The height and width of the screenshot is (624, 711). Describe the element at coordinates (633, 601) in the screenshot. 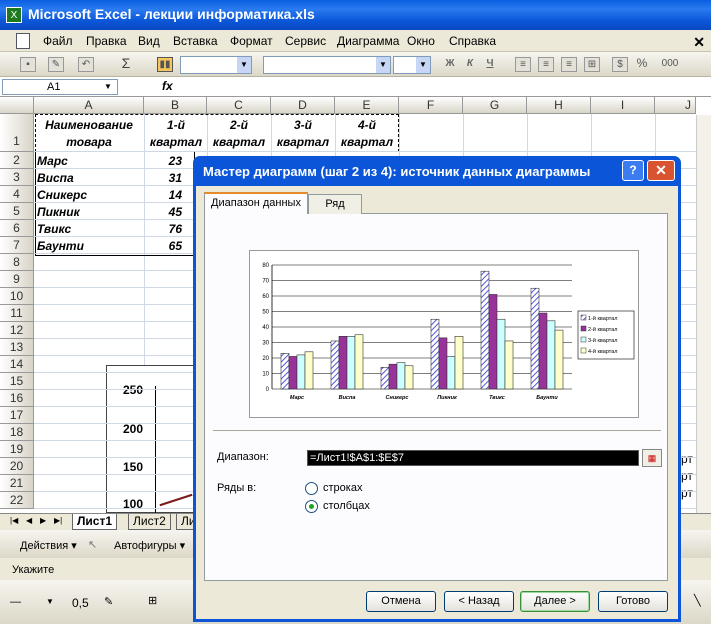

I see `finish-button: Готово` at that location.